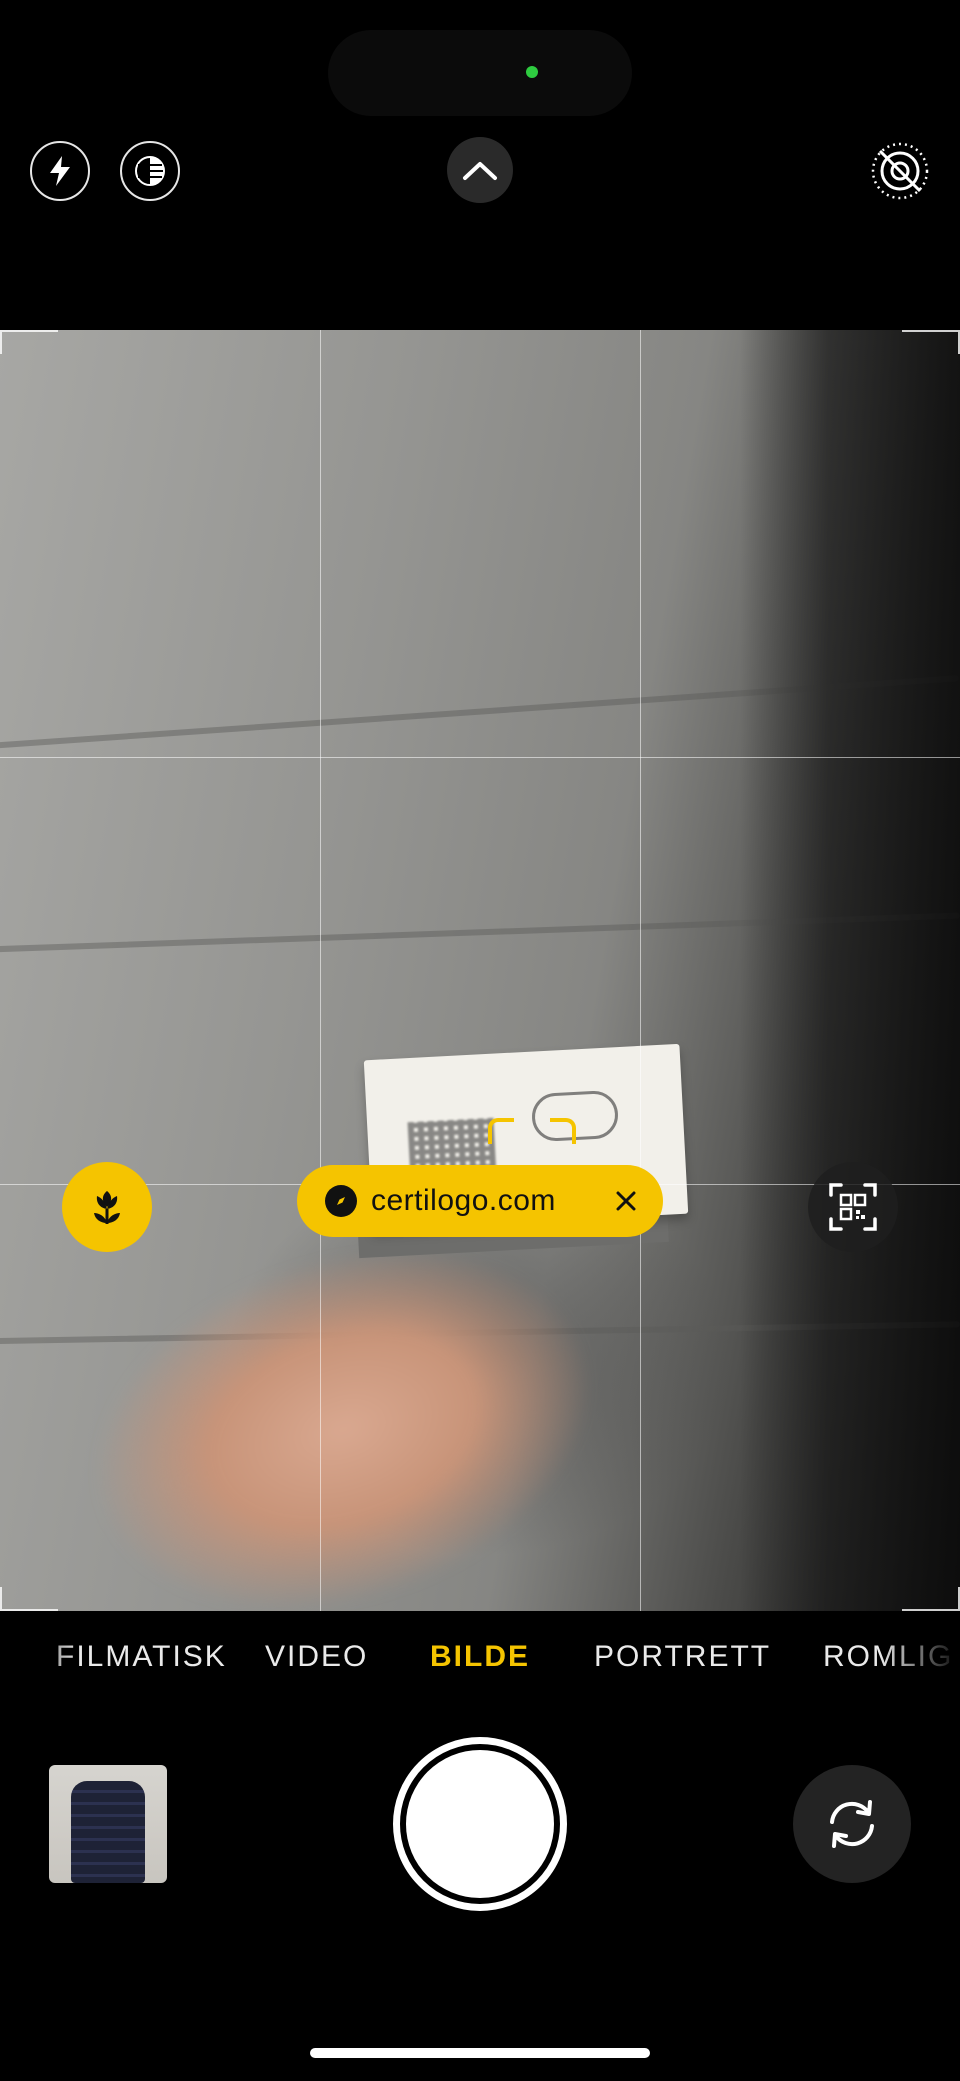 Image resolution: width=960 pixels, height=2081 pixels. I want to click on photo-thumbnail, so click(108, 1824).